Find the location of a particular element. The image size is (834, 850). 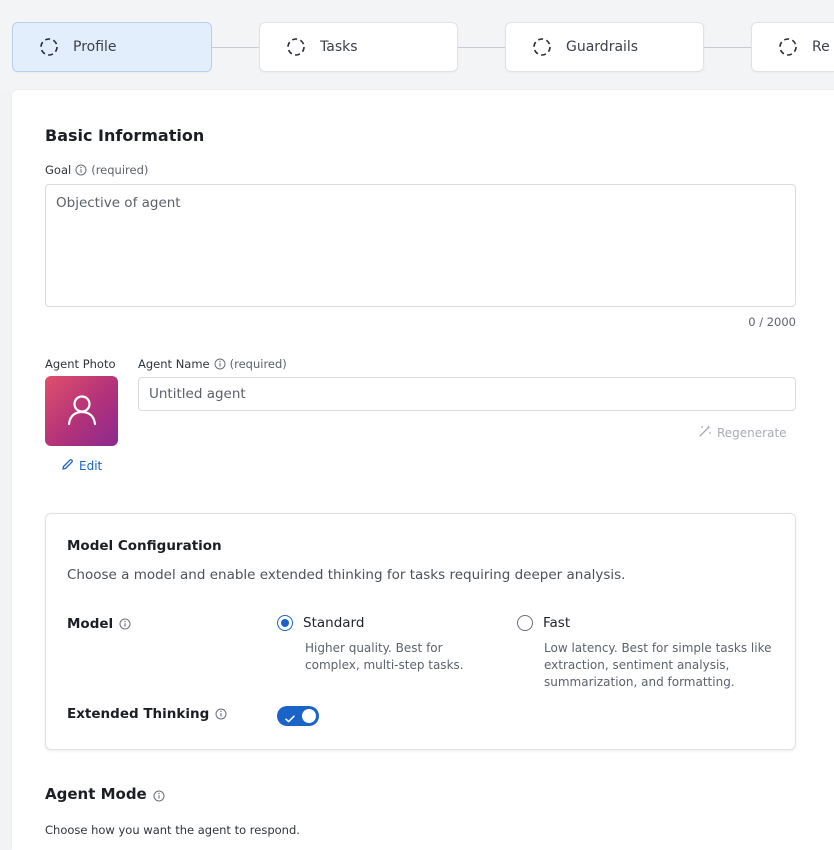

agent-photo-avatar is located at coordinates (81, 411).